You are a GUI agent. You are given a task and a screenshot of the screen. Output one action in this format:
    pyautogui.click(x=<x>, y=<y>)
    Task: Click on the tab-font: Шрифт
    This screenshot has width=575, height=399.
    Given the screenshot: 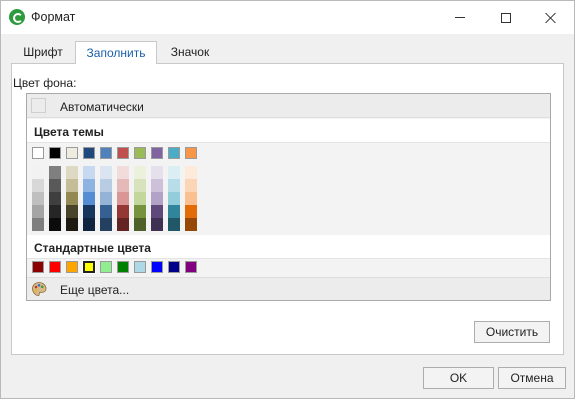 What is the action you would take?
    pyautogui.click(x=43, y=52)
    